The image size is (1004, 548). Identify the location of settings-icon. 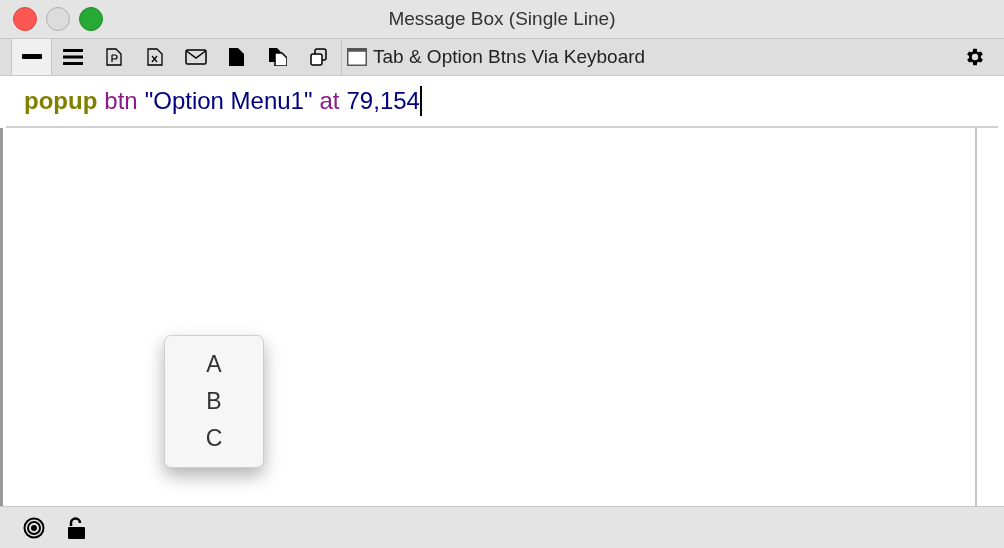
(975, 57).